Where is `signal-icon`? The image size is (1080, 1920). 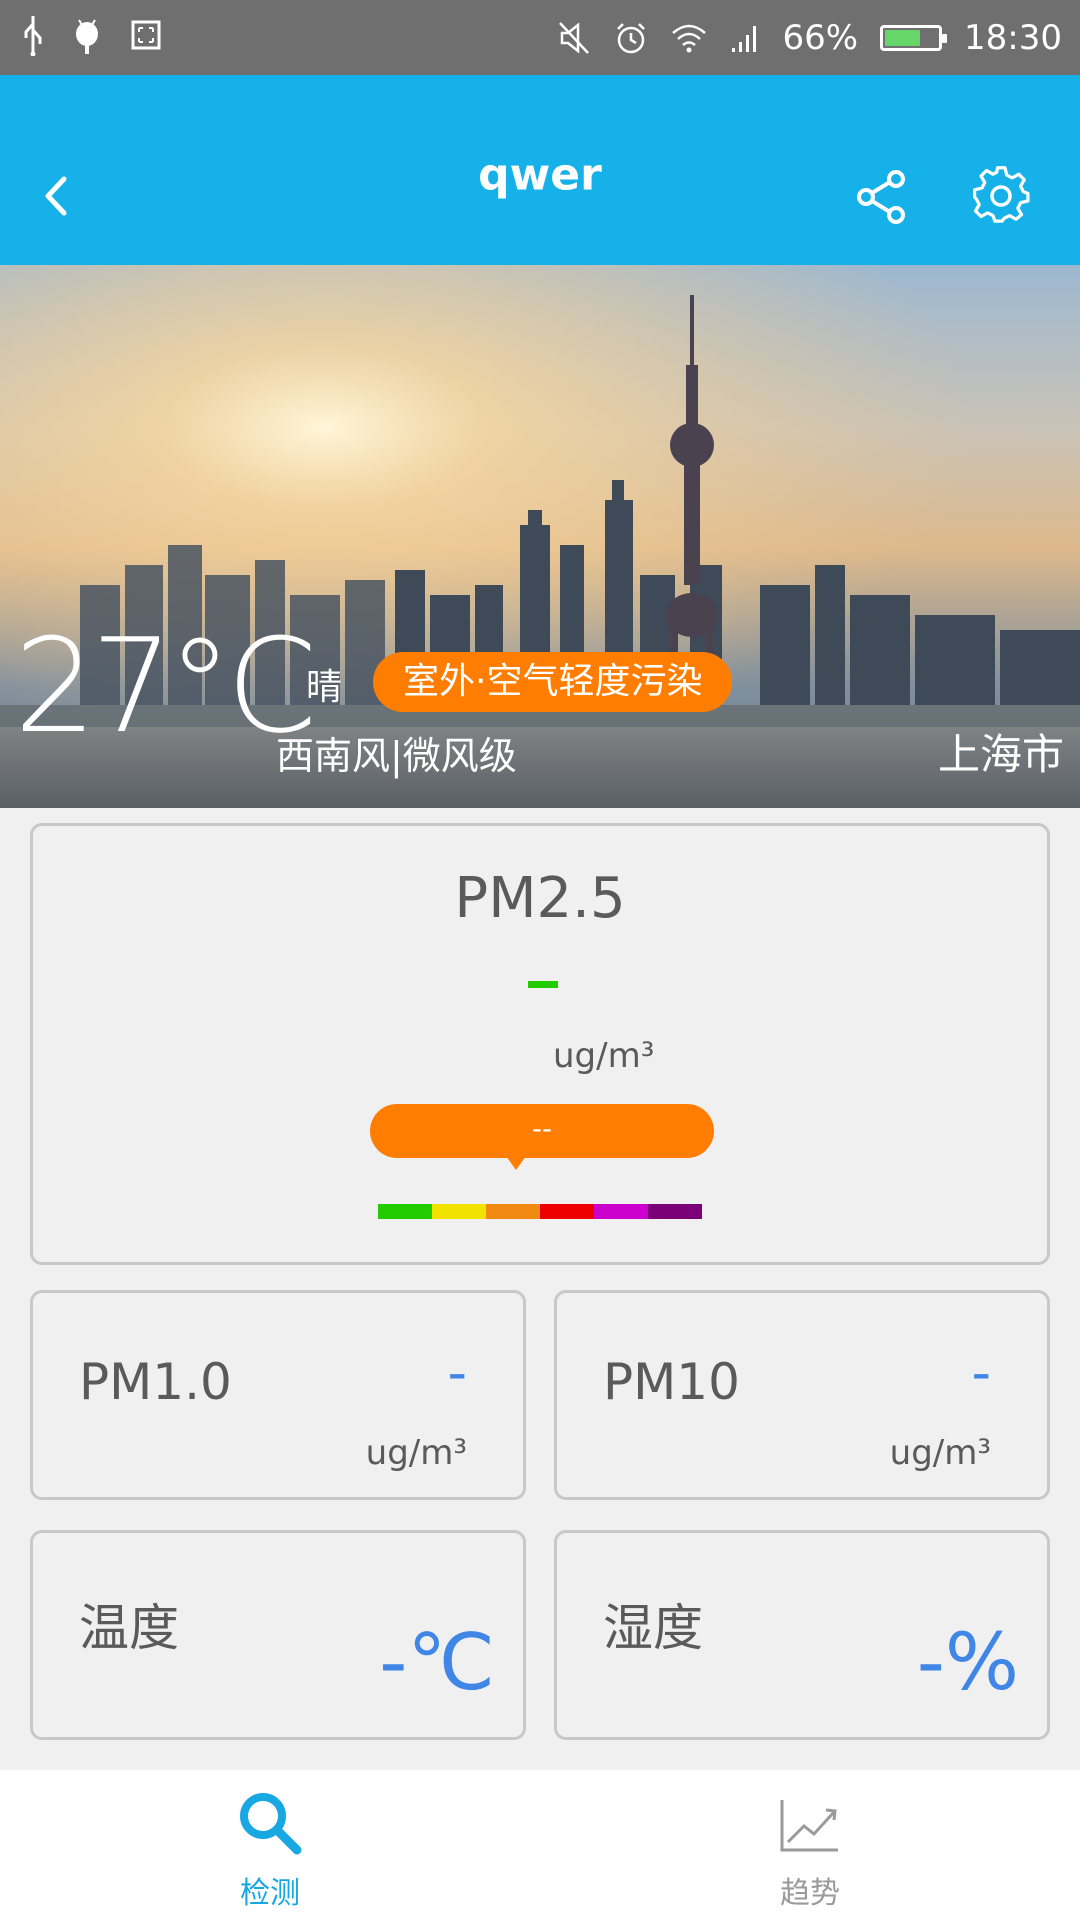 signal-icon is located at coordinates (744, 38).